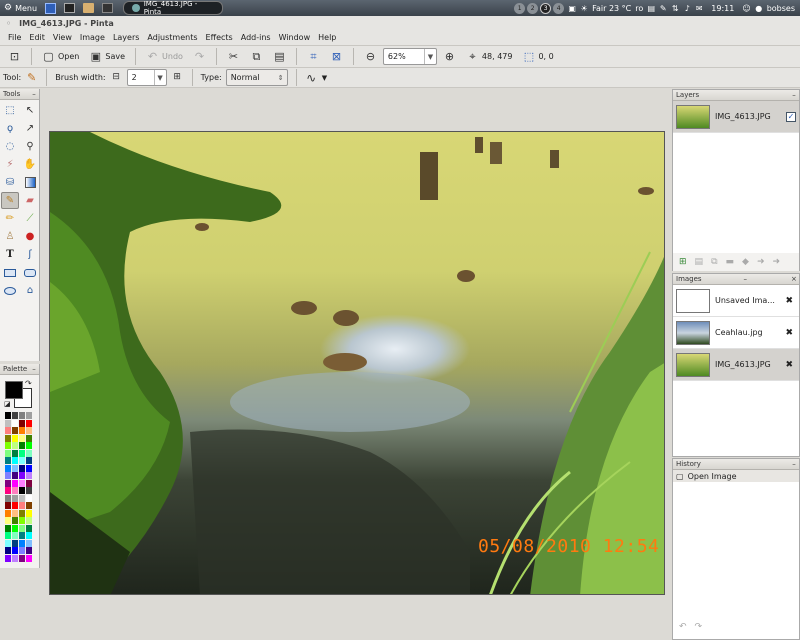 This screenshot has height=640, width=800. Describe the element at coordinates (745, 262) in the screenshot. I see `move-layer-up-icon: ◆` at that location.